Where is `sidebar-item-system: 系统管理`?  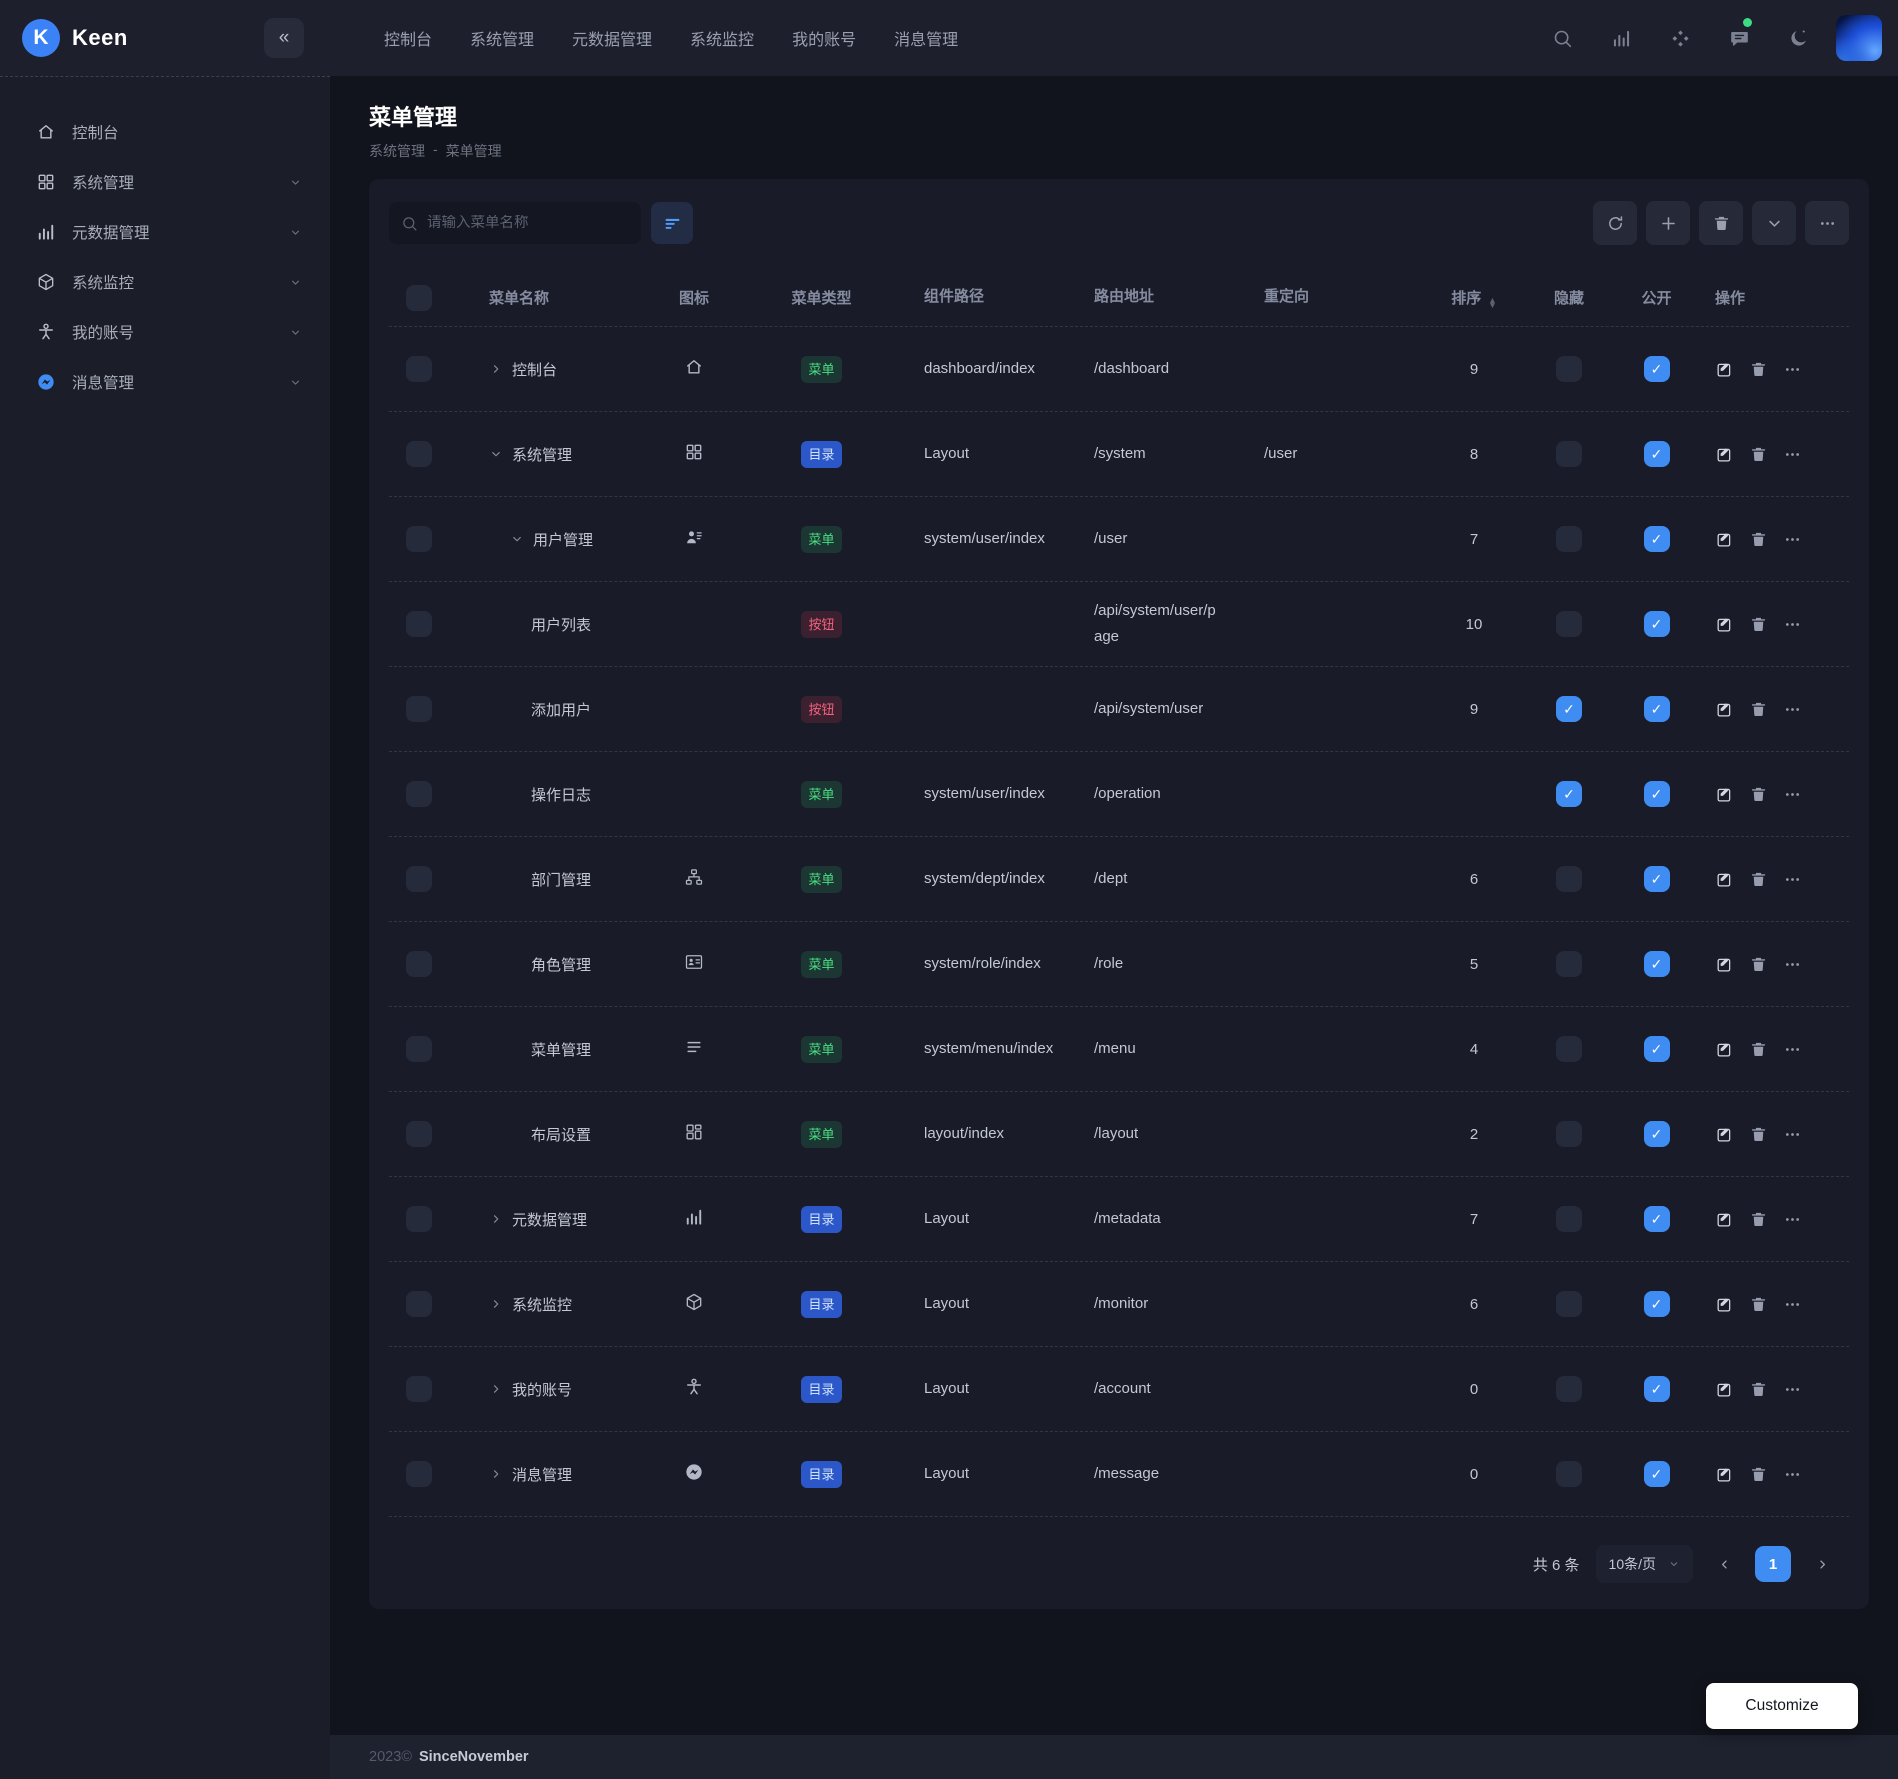
sidebar-item-system: 系统管理 is located at coordinates (165, 182).